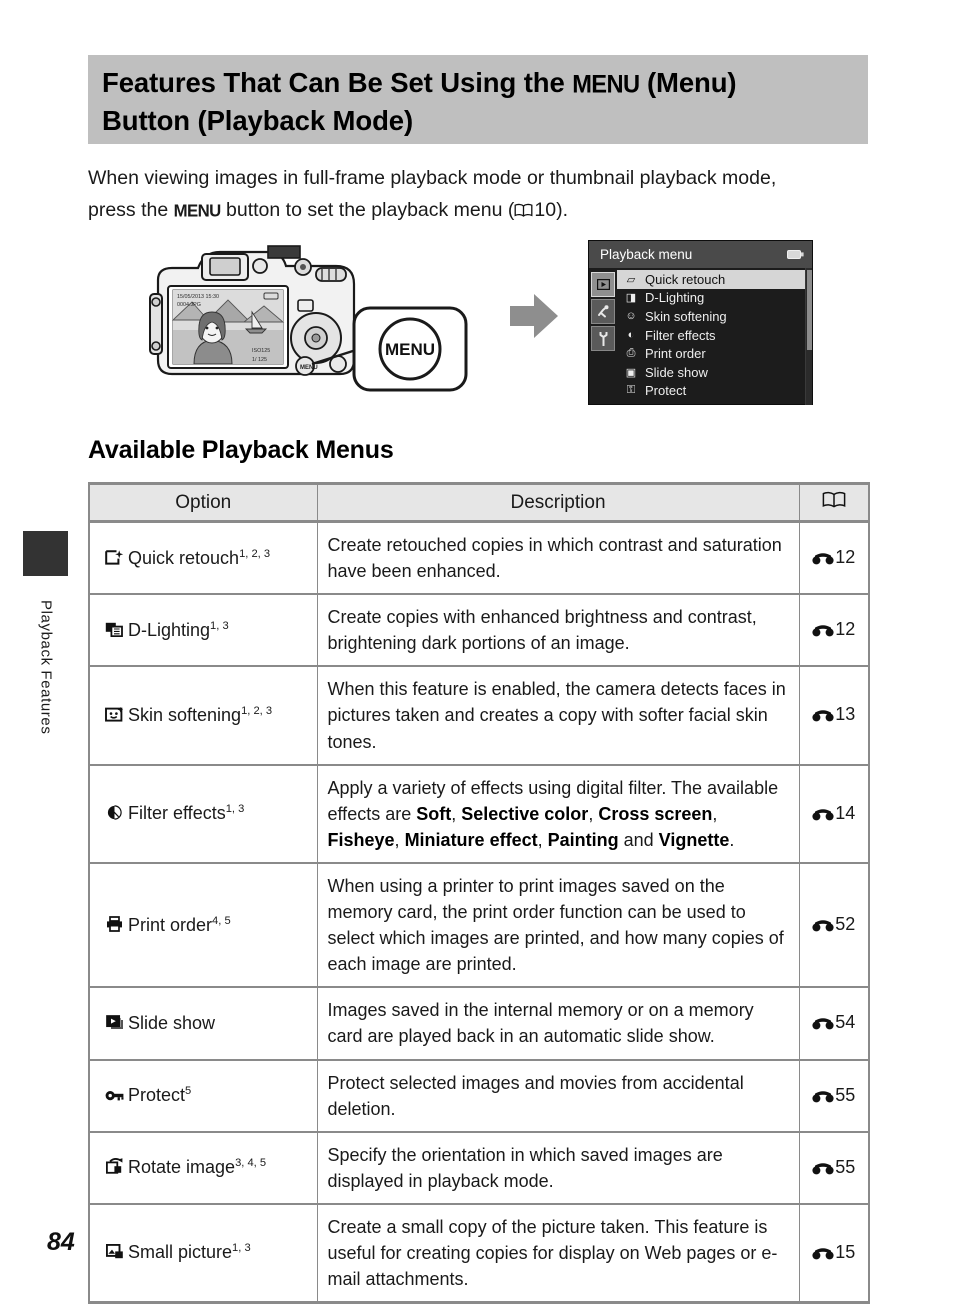  I want to click on option-label: Filter effects, so click(177, 813).